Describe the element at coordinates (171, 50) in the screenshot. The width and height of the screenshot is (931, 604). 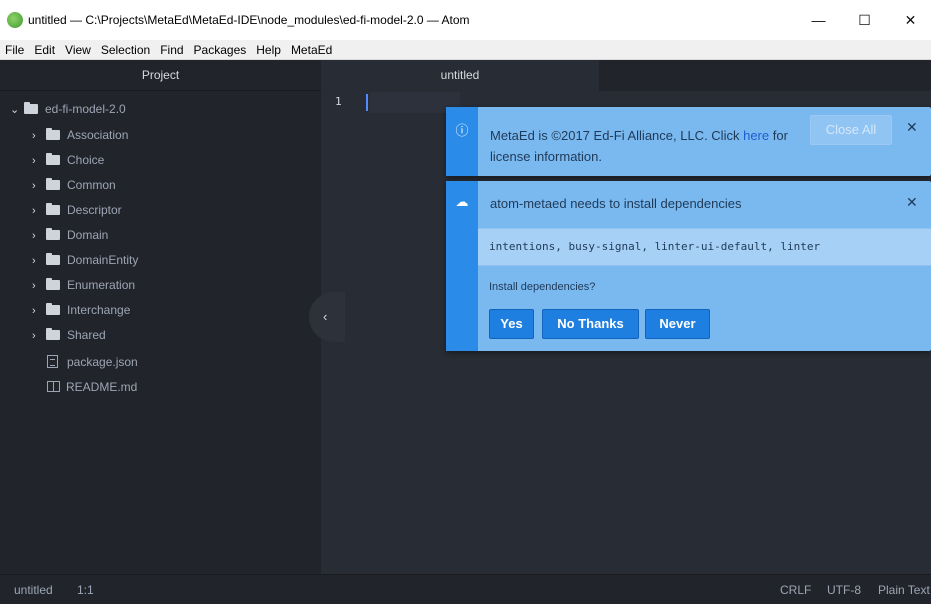
I see `menu-find: Find` at that location.